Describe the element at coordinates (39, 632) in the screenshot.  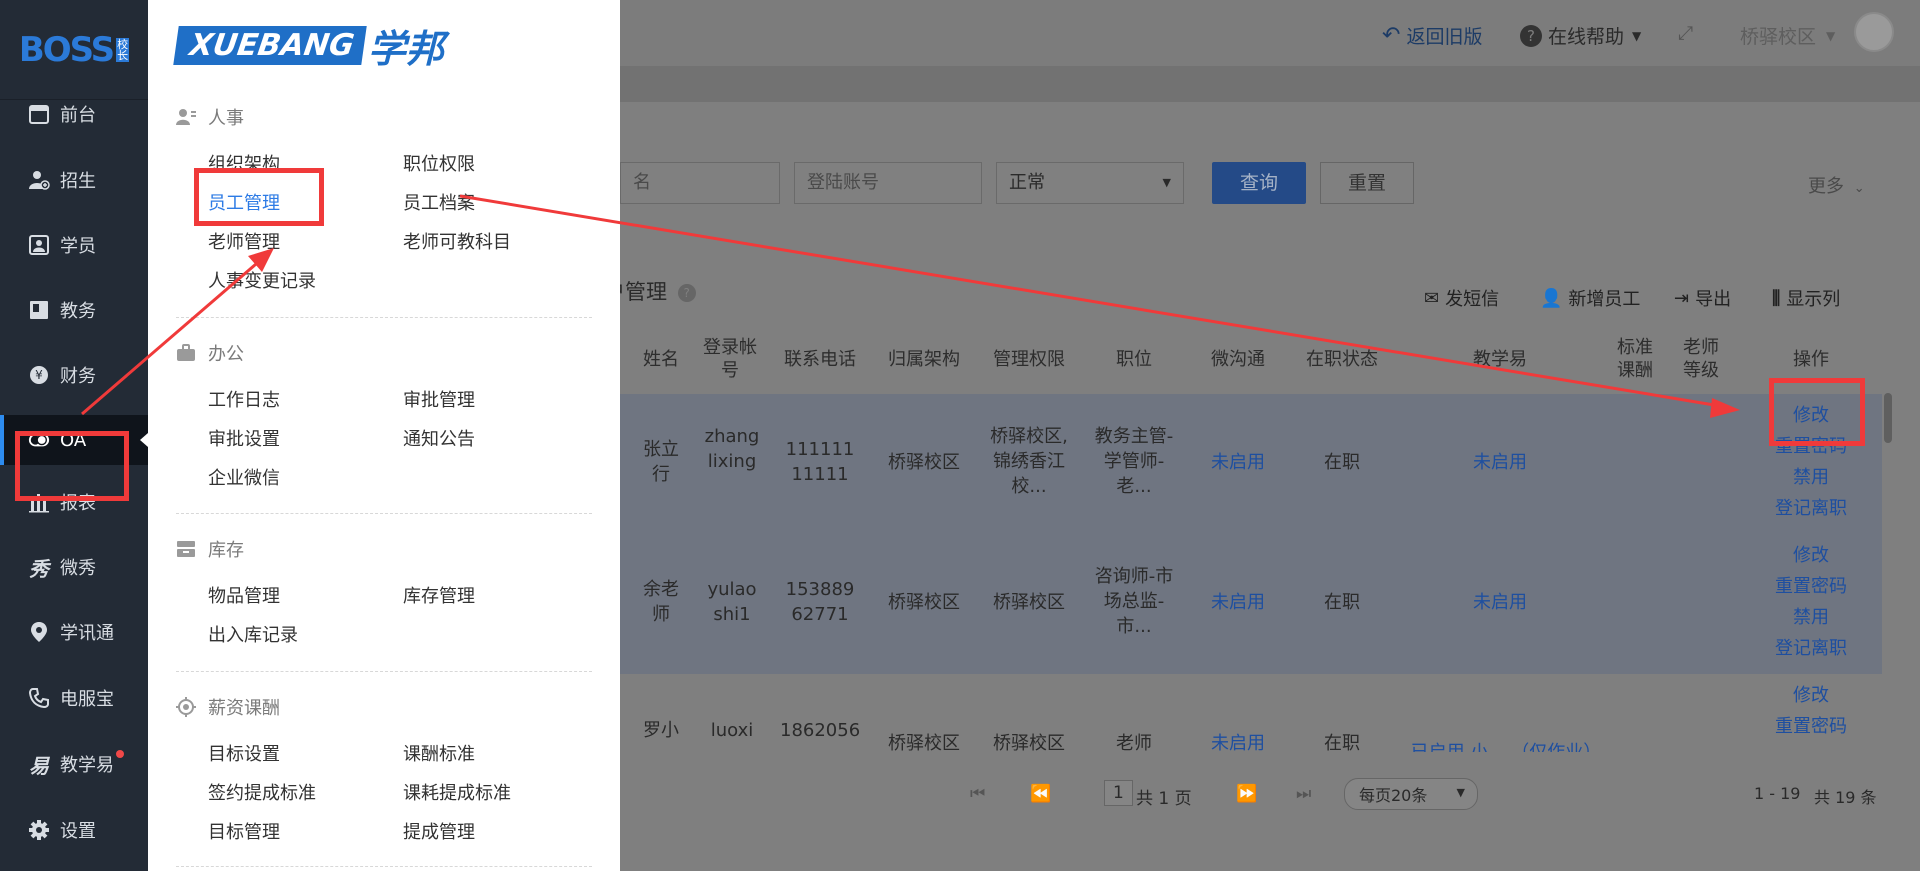
I see `location-icon` at that location.